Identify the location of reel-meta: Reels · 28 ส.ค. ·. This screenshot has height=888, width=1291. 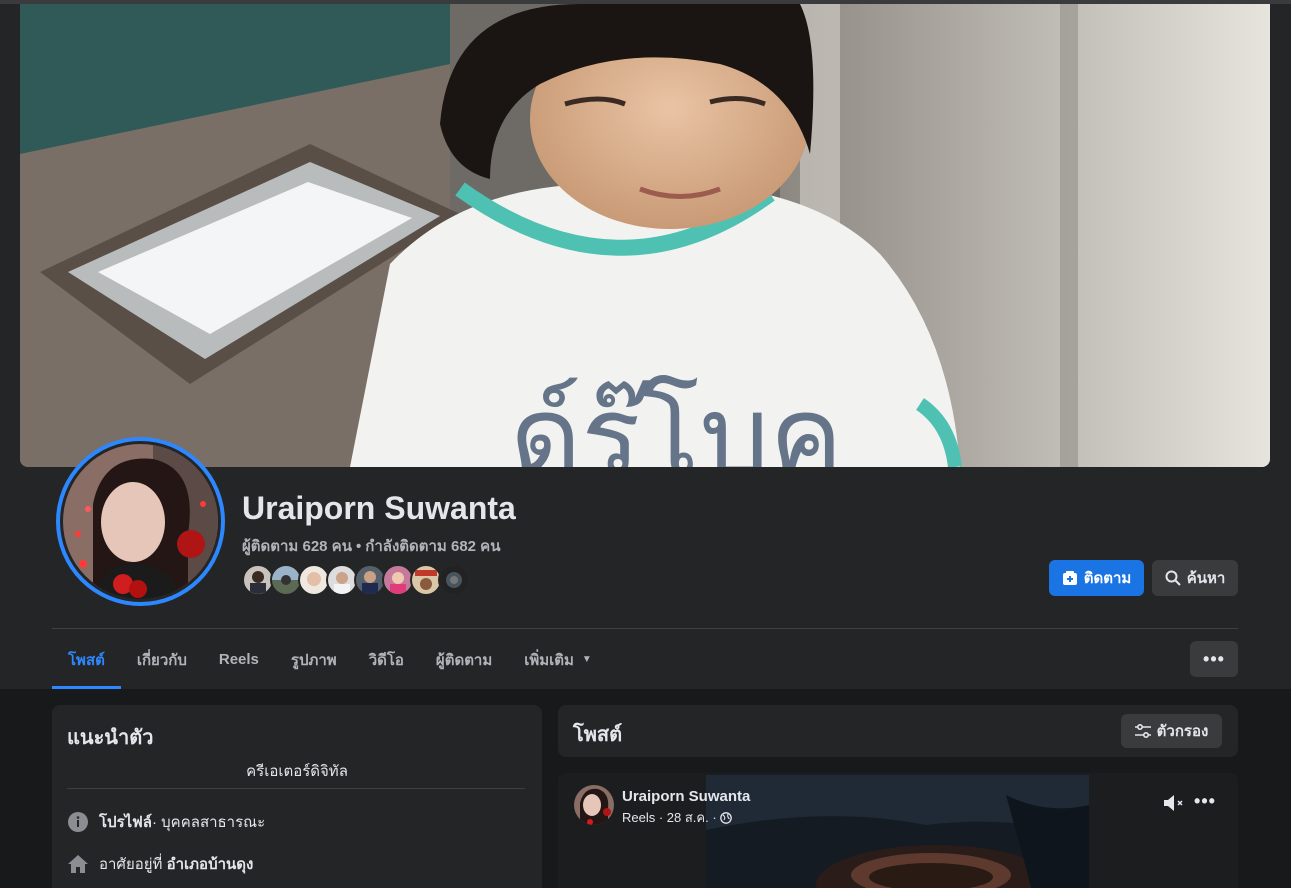
(677, 817).